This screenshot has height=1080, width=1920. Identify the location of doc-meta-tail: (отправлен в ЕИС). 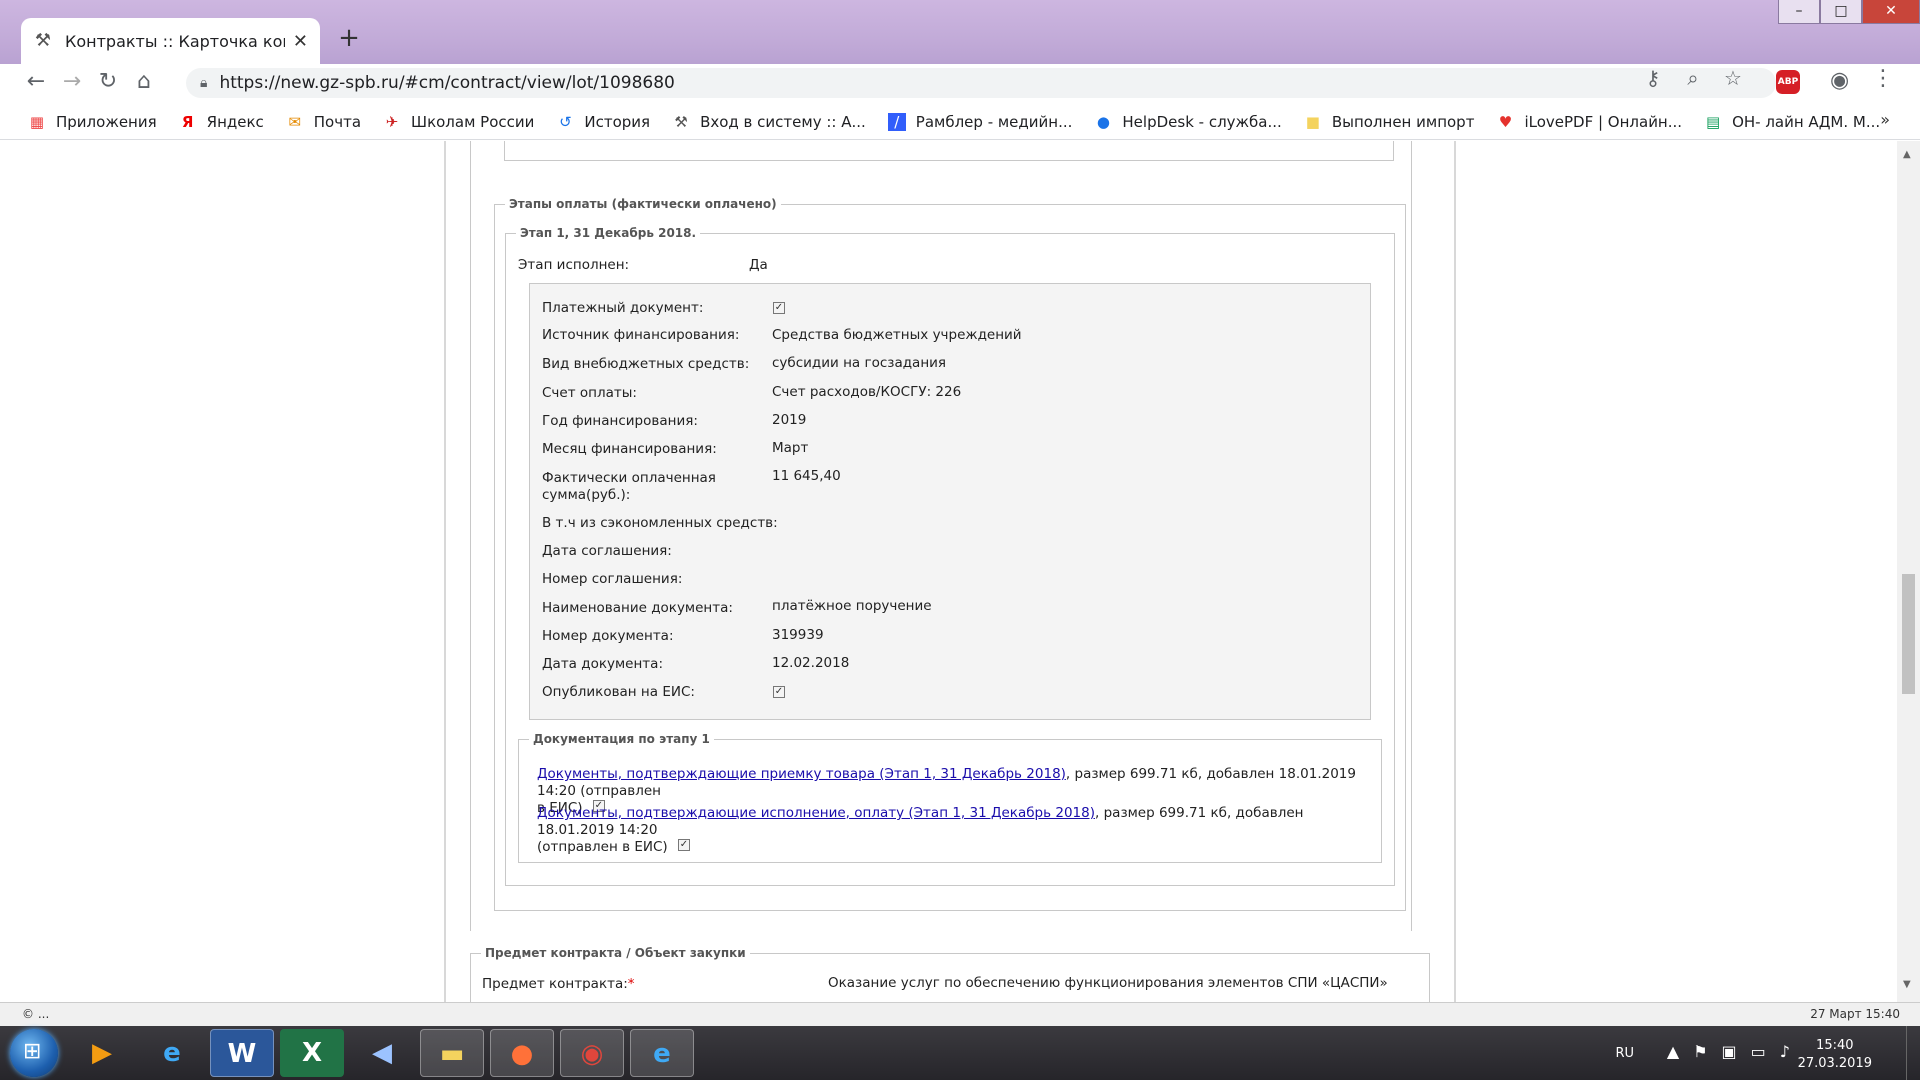
(602, 847).